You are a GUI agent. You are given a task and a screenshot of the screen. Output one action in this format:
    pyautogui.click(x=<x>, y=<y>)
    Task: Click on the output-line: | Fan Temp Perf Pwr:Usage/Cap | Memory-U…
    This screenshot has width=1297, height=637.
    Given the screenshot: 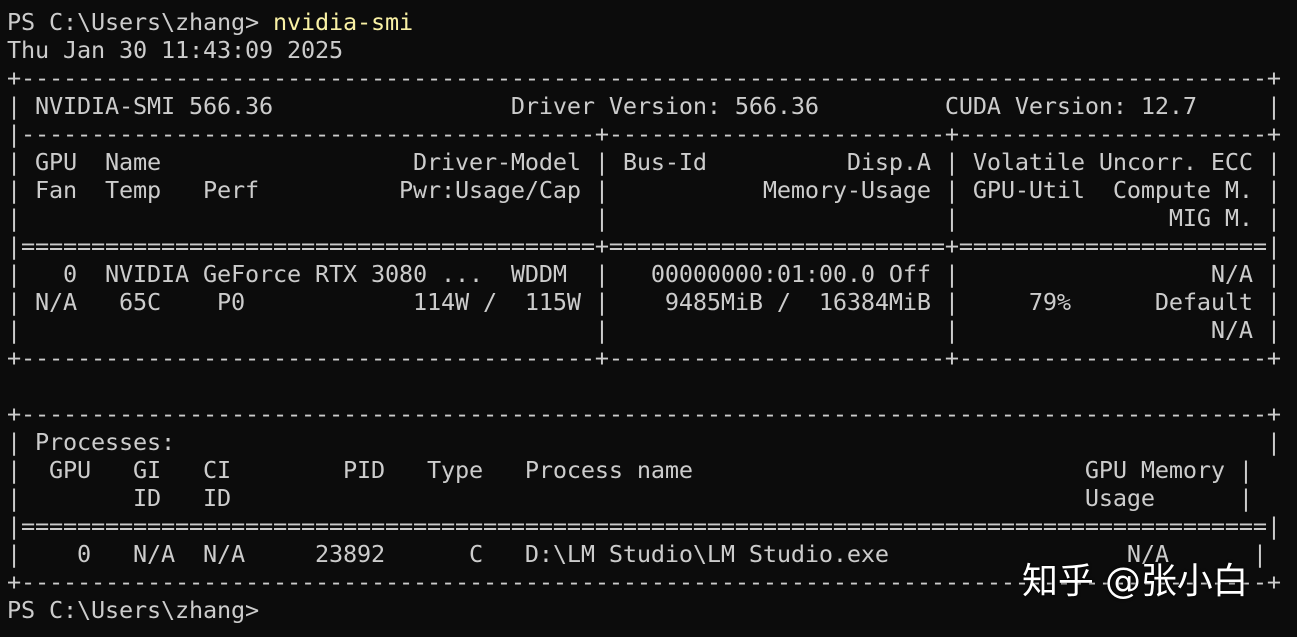 What is the action you would take?
    pyautogui.click(x=644, y=190)
    